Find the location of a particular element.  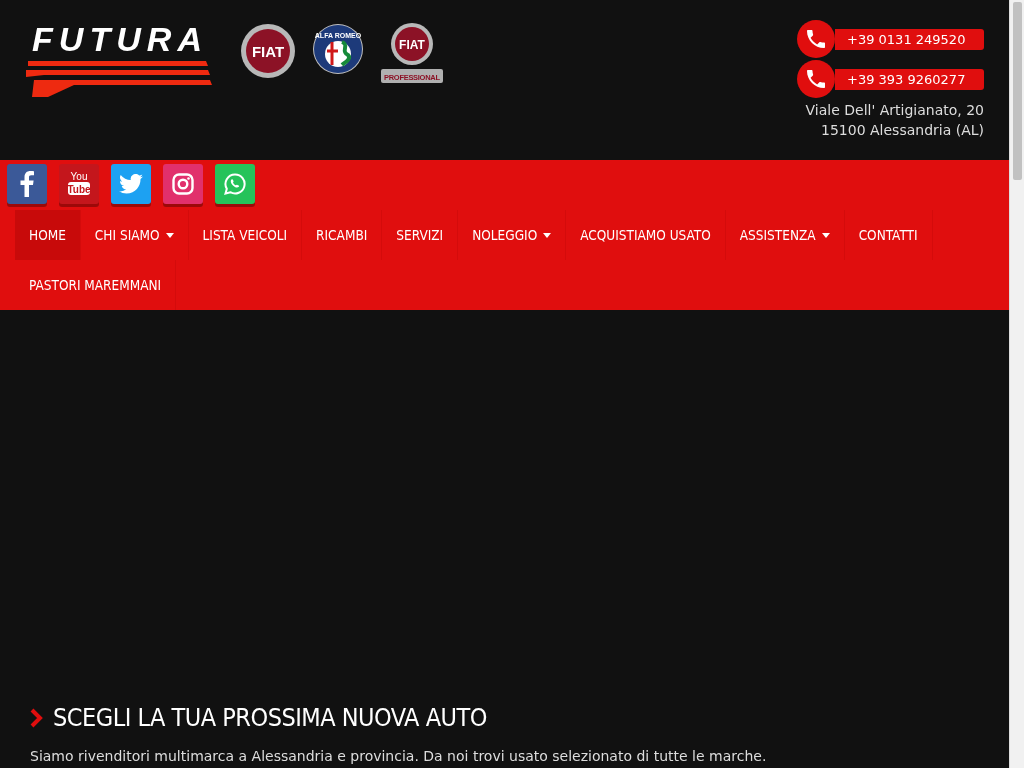

chevron-icon is located at coordinates (37, 717).